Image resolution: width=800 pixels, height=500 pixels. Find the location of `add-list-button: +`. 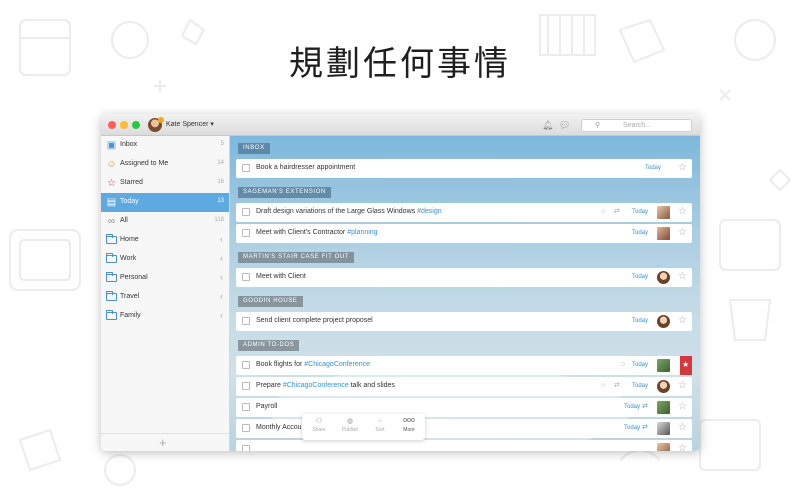

add-list-button: + is located at coordinates (163, 442).